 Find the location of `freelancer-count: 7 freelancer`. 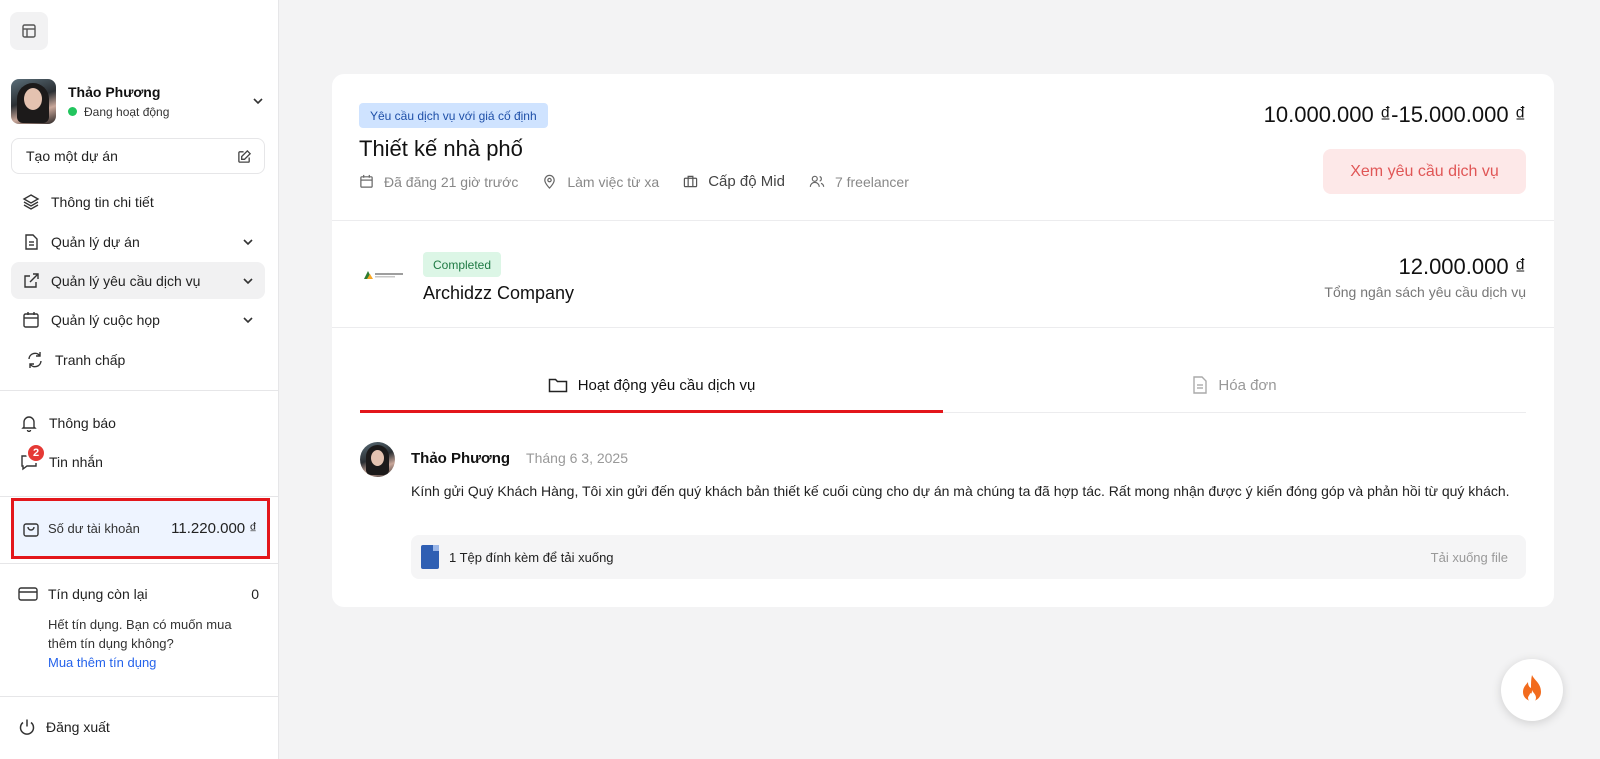

freelancer-count: 7 freelancer is located at coordinates (859, 182).